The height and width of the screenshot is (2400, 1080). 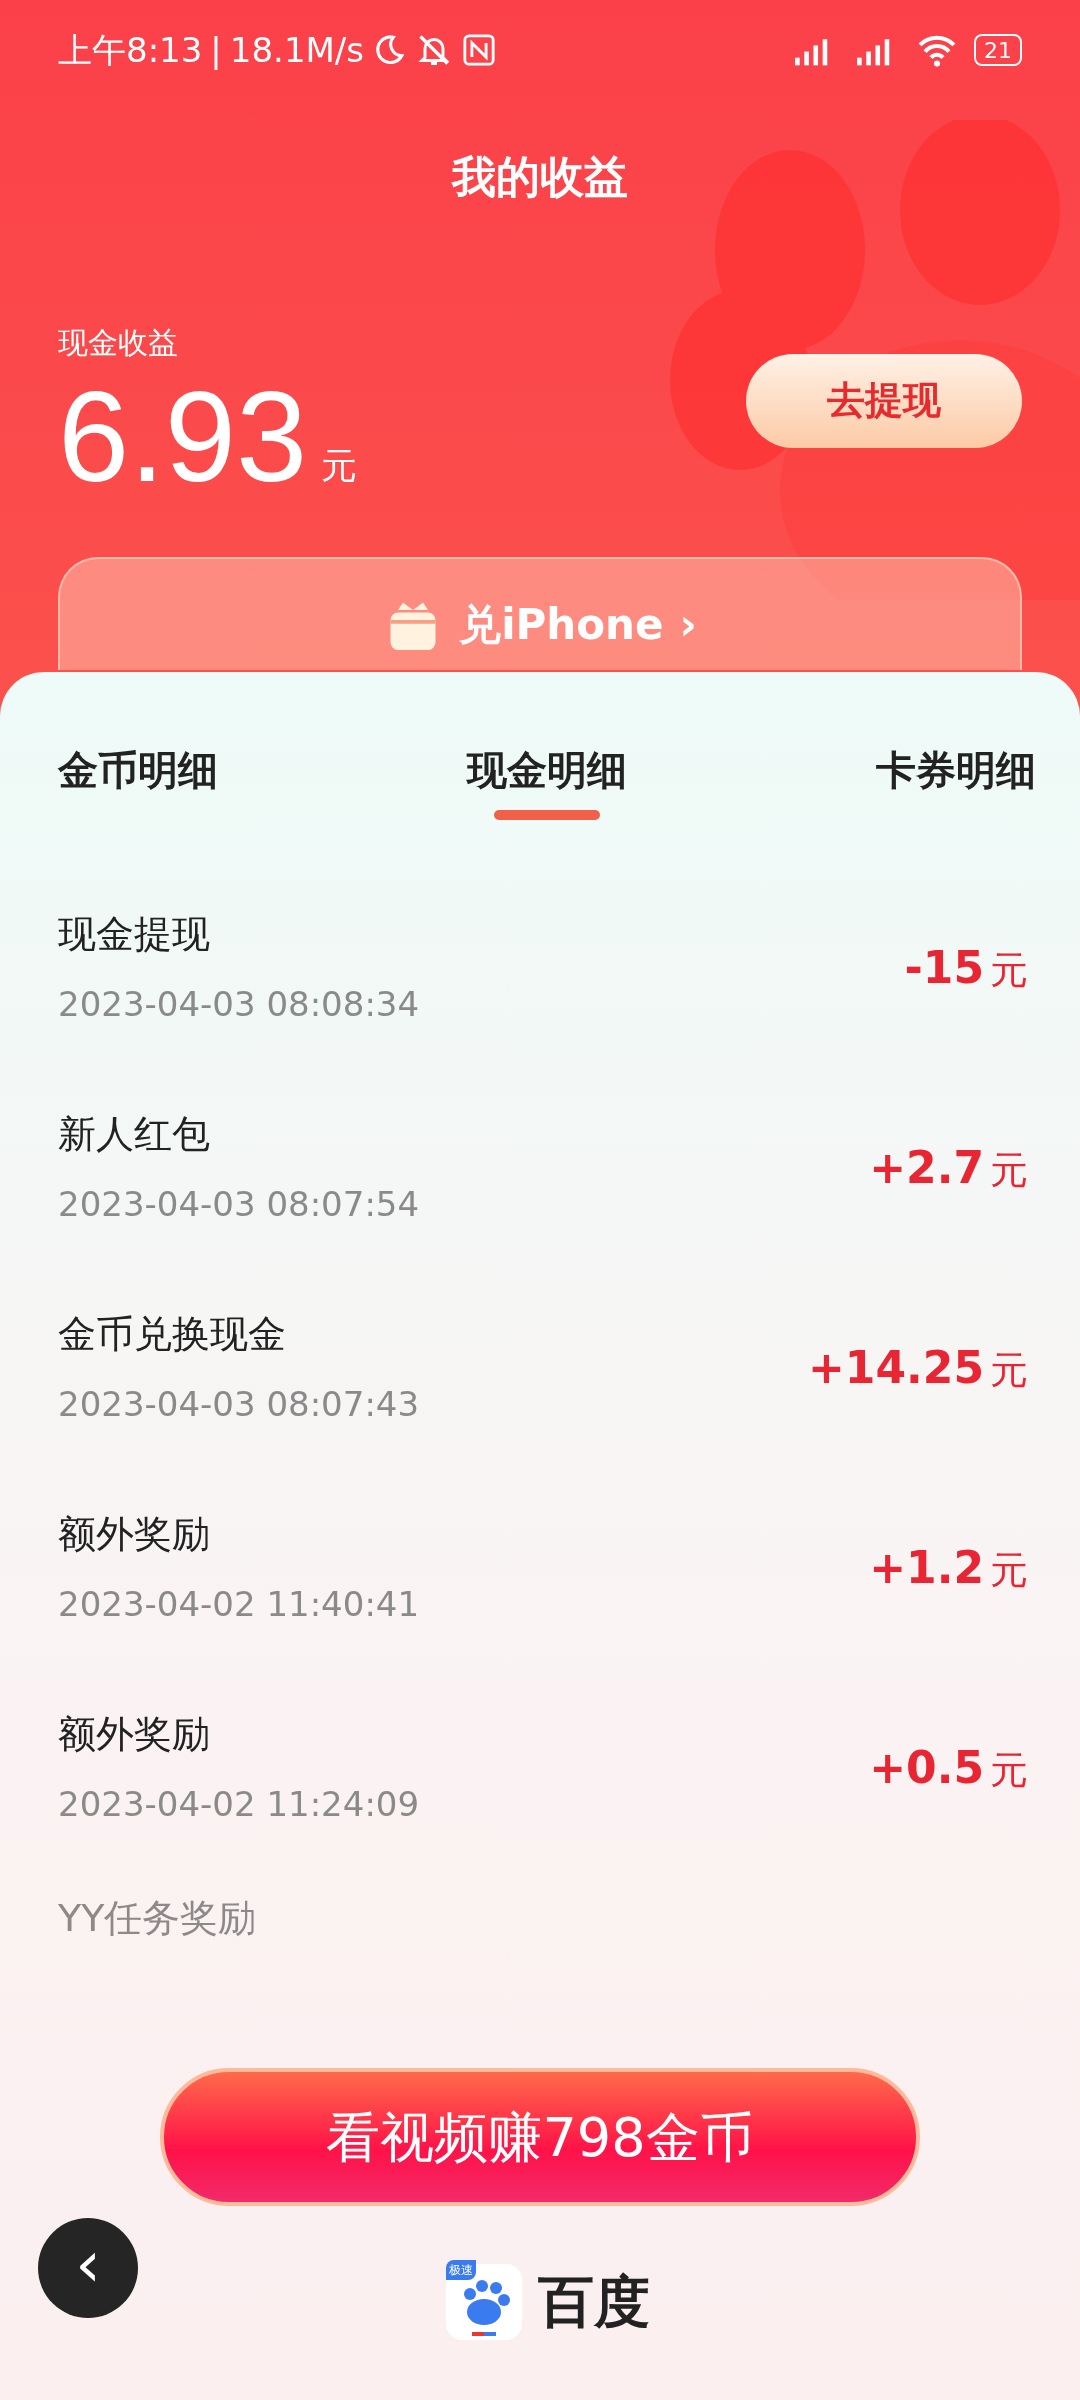 I want to click on record-amount: +14.25, so click(x=895, y=1368).